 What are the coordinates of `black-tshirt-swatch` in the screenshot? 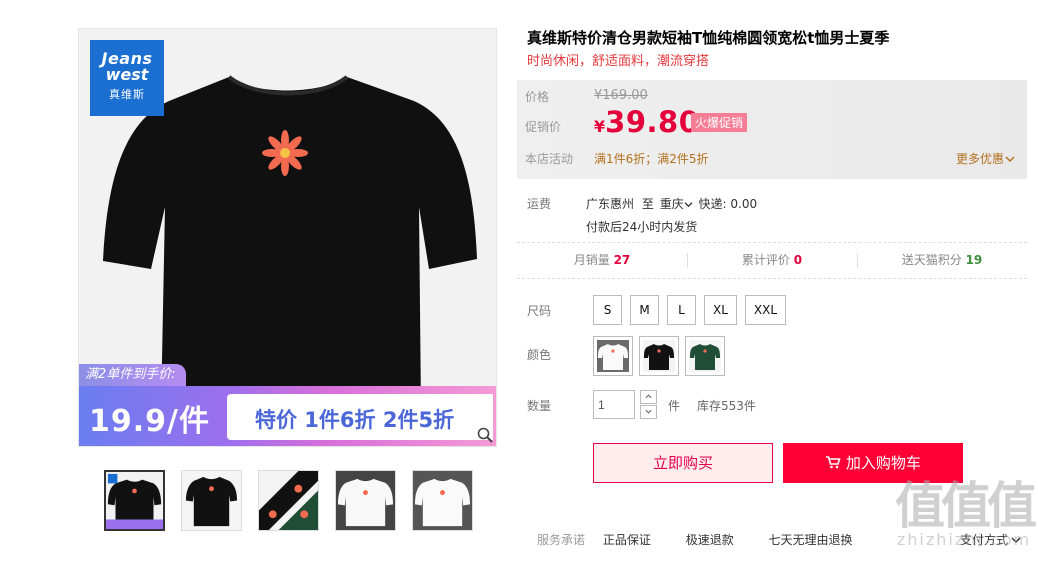 It's located at (659, 356).